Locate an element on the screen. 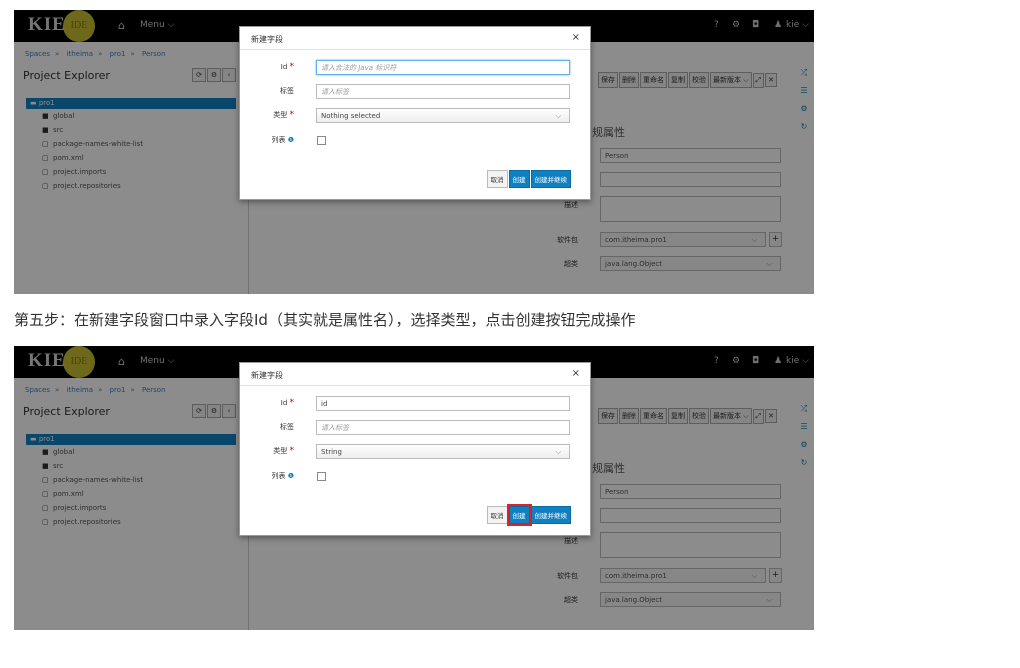  id-input: id is located at coordinates (443, 403).